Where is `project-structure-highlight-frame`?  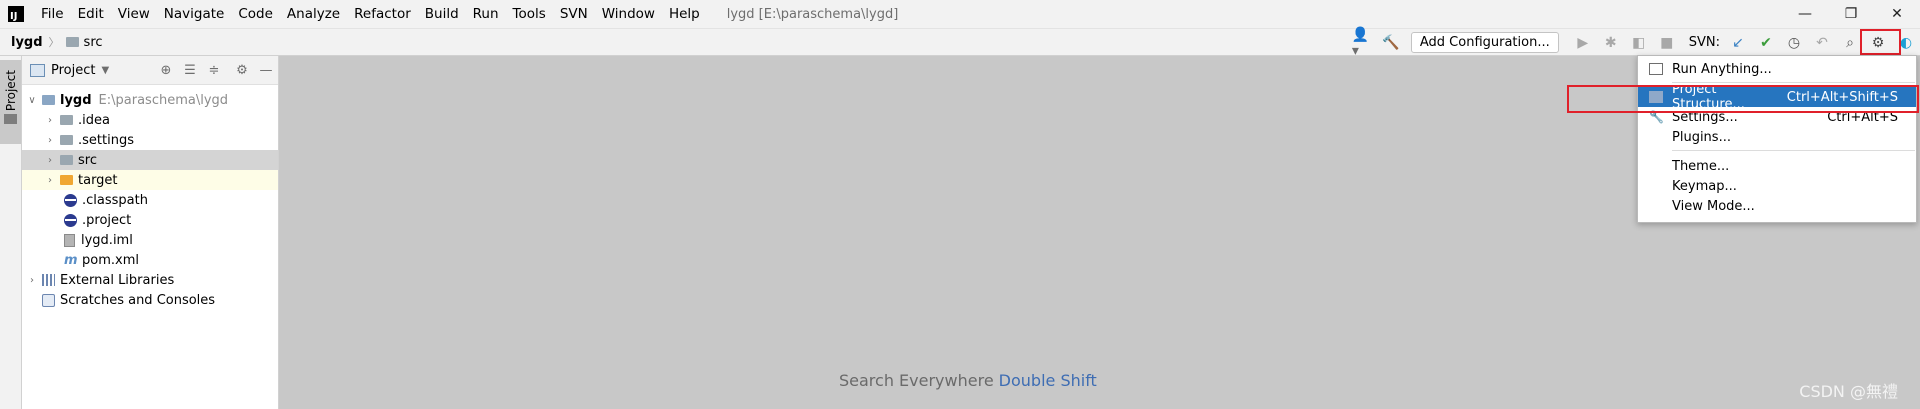 project-structure-highlight-frame is located at coordinates (1743, 99).